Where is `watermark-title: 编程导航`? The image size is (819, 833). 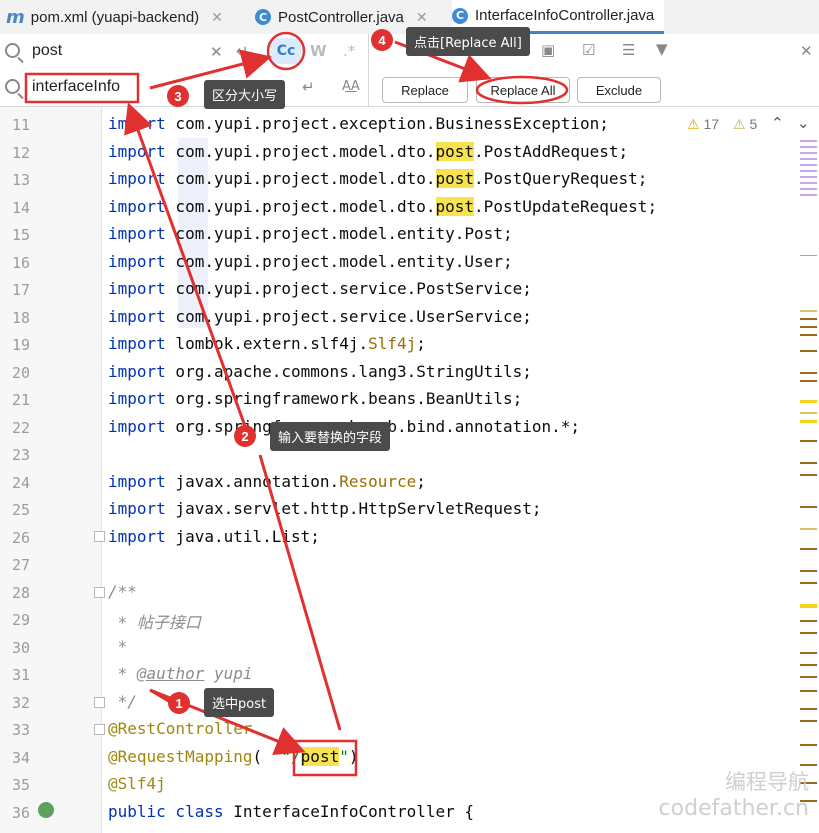 watermark-title: 编程导航 is located at coordinates (767, 782).